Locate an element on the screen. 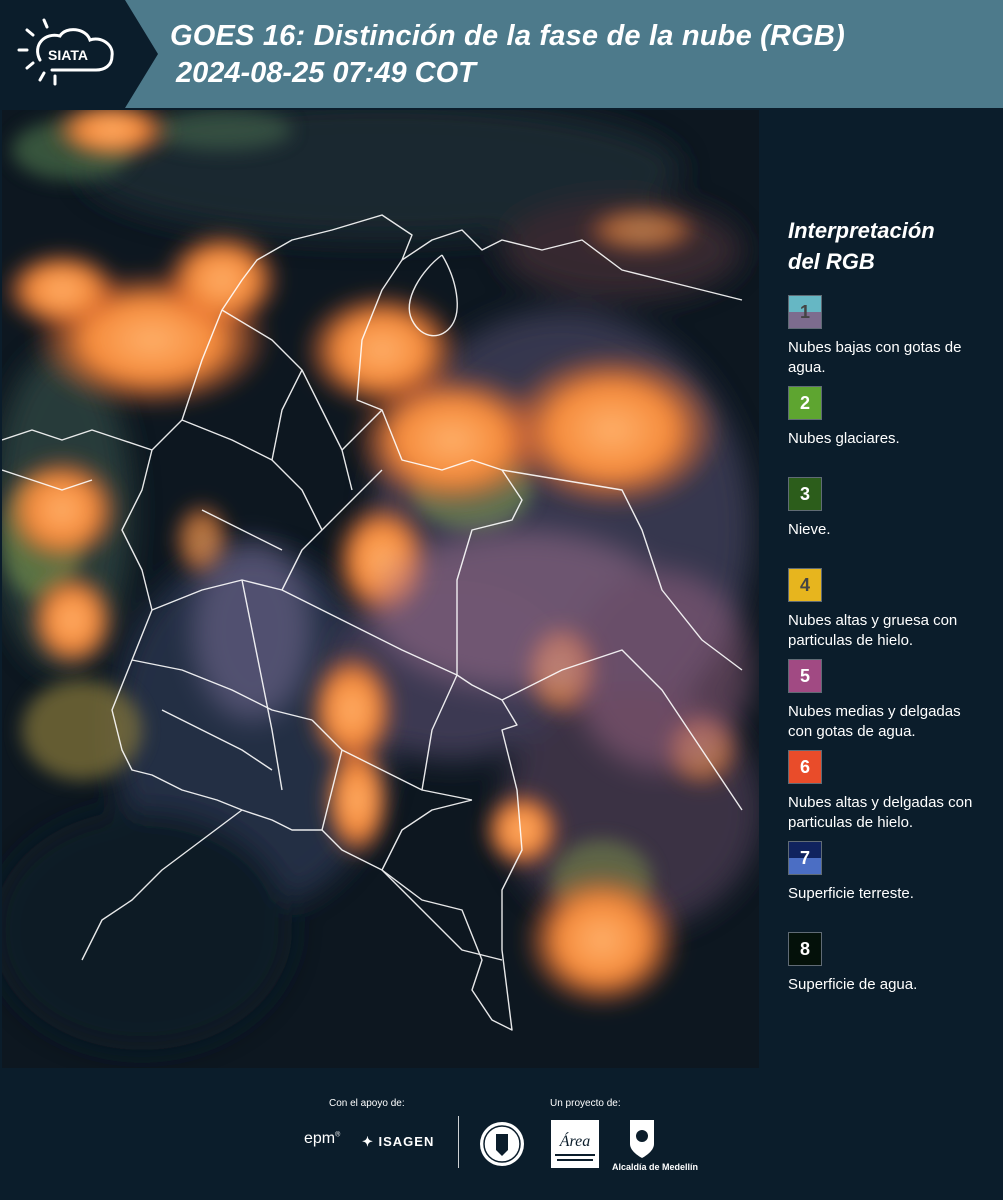 The image size is (1003, 1200). area-logo-text: Área is located at coordinates (575, 1140).